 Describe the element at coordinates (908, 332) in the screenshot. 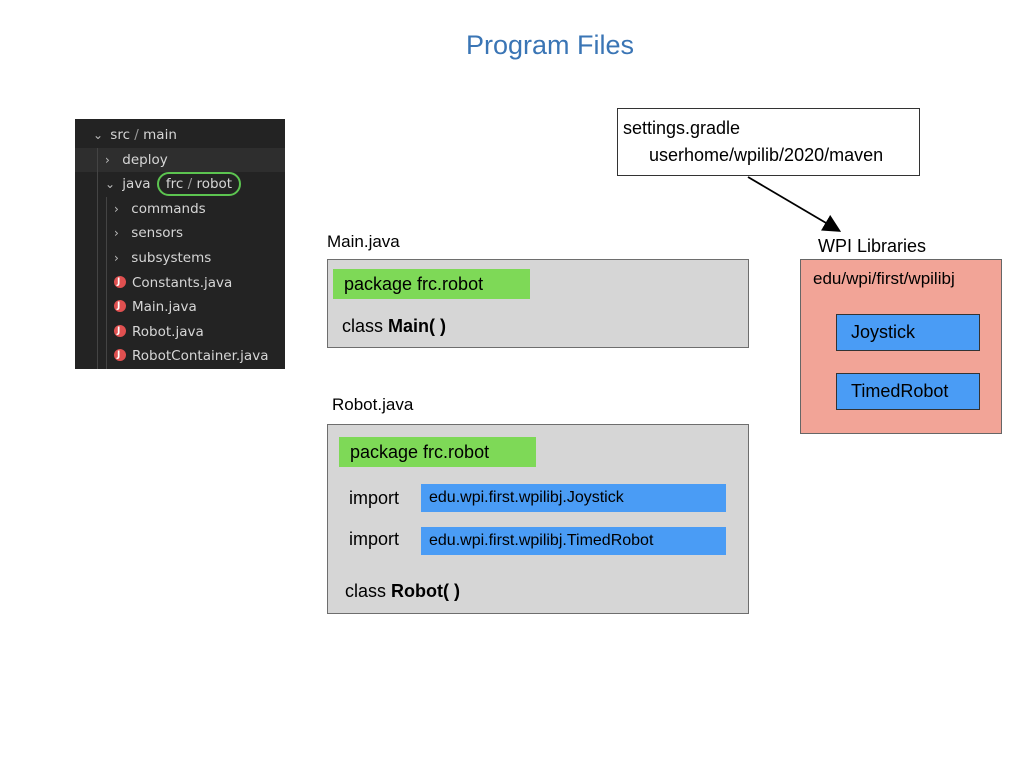

I see `wpi-class-joystick: Joystick` at that location.